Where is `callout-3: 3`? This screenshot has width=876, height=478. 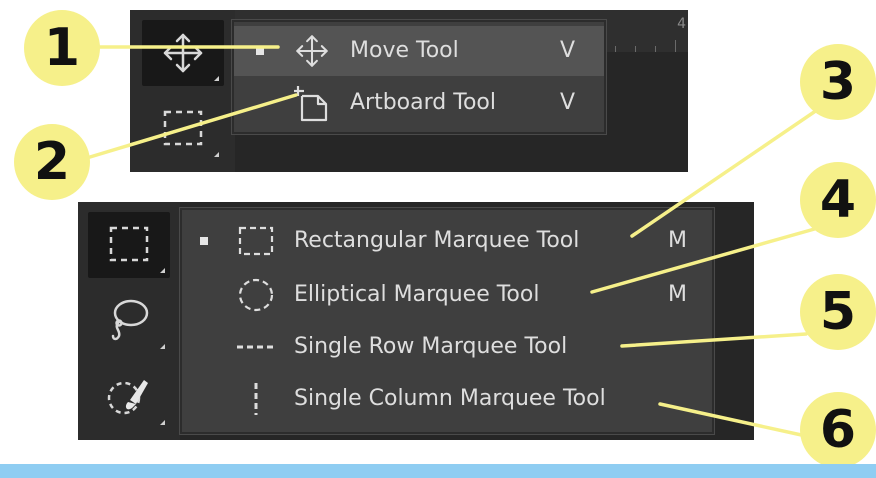
callout-3: 3 is located at coordinates (838, 82).